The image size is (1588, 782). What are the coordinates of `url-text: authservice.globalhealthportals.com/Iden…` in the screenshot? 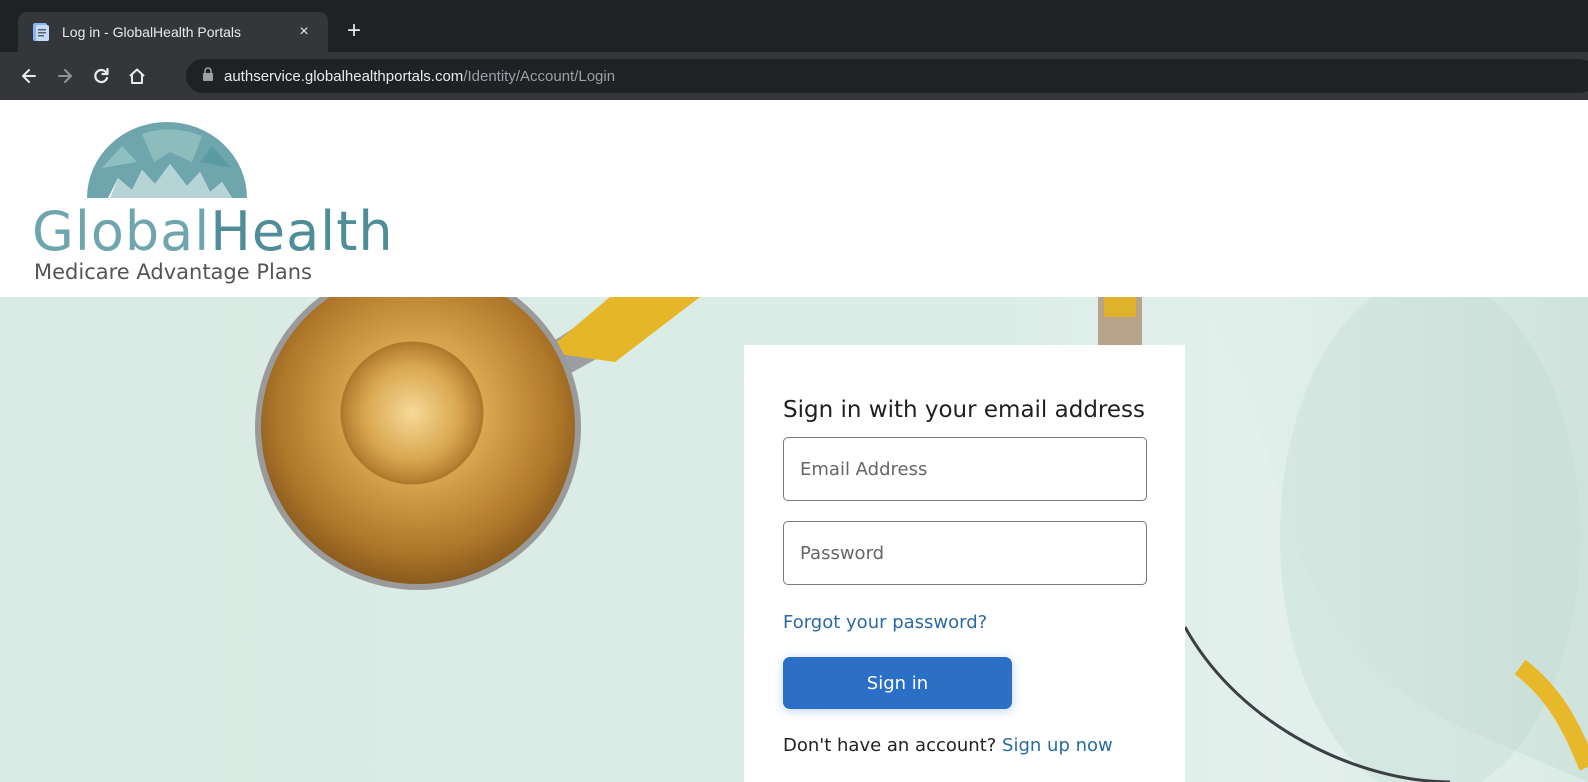 It's located at (419, 76).